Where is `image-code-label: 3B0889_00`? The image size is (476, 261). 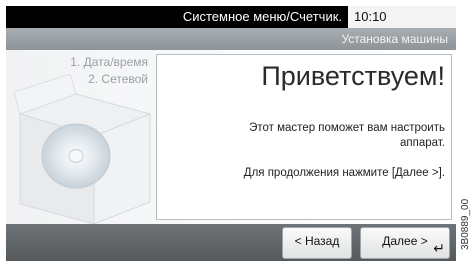 image-code-label: 3B0889_00 is located at coordinates (465, 224).